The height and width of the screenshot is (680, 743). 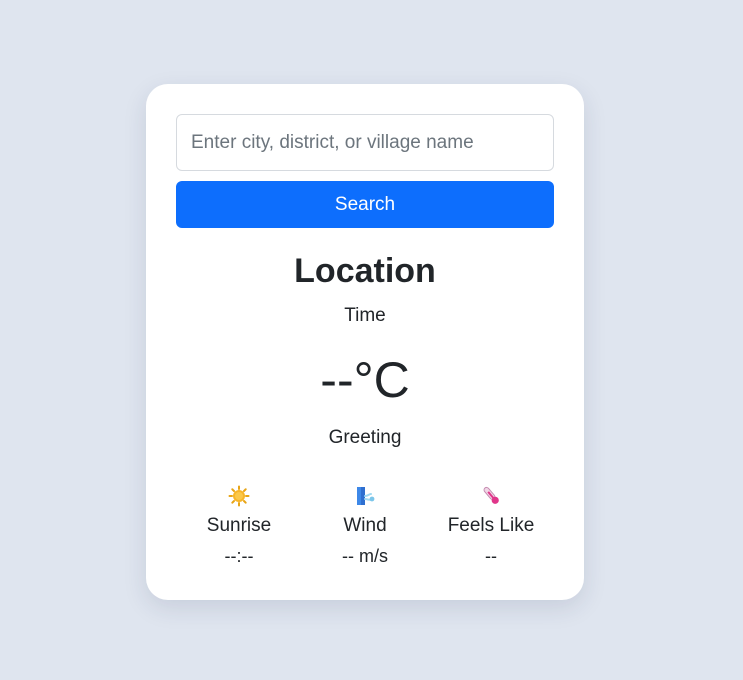 I want to click on weather-stats: Sunrise --:-- Wind -- m/s Feels Like --, so click(x=365, y=525).